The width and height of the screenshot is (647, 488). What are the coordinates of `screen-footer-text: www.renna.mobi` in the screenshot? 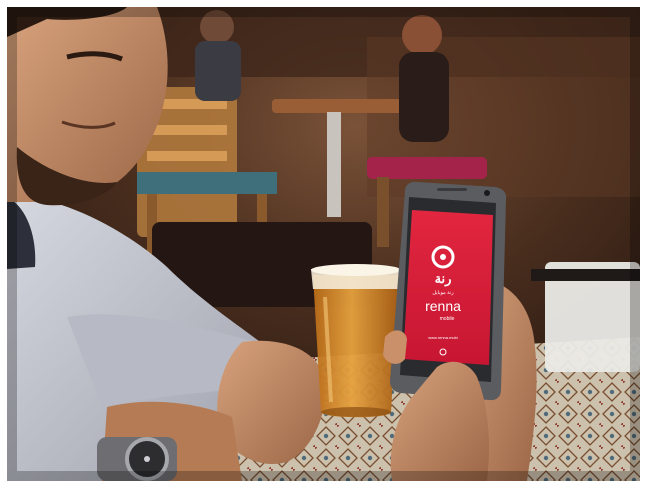 It's located at (443, 337).